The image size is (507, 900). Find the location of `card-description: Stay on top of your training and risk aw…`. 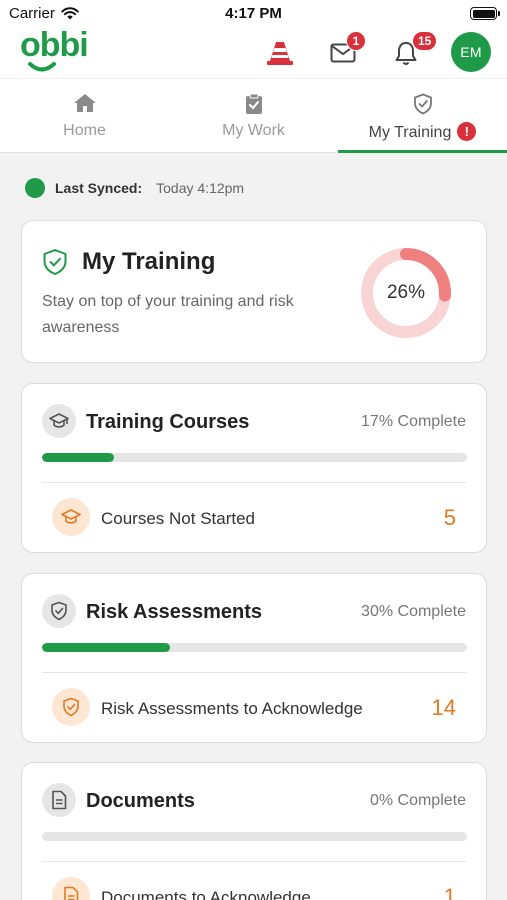

card-description: Stay on top of your training and risk aw… is located at coordinates (168, 314).